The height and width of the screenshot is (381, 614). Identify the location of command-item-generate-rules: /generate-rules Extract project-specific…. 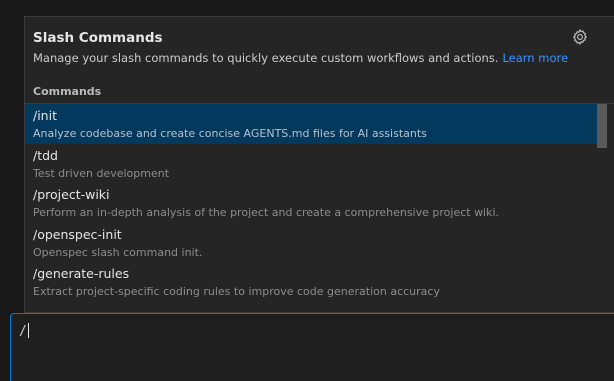
(311, 282).